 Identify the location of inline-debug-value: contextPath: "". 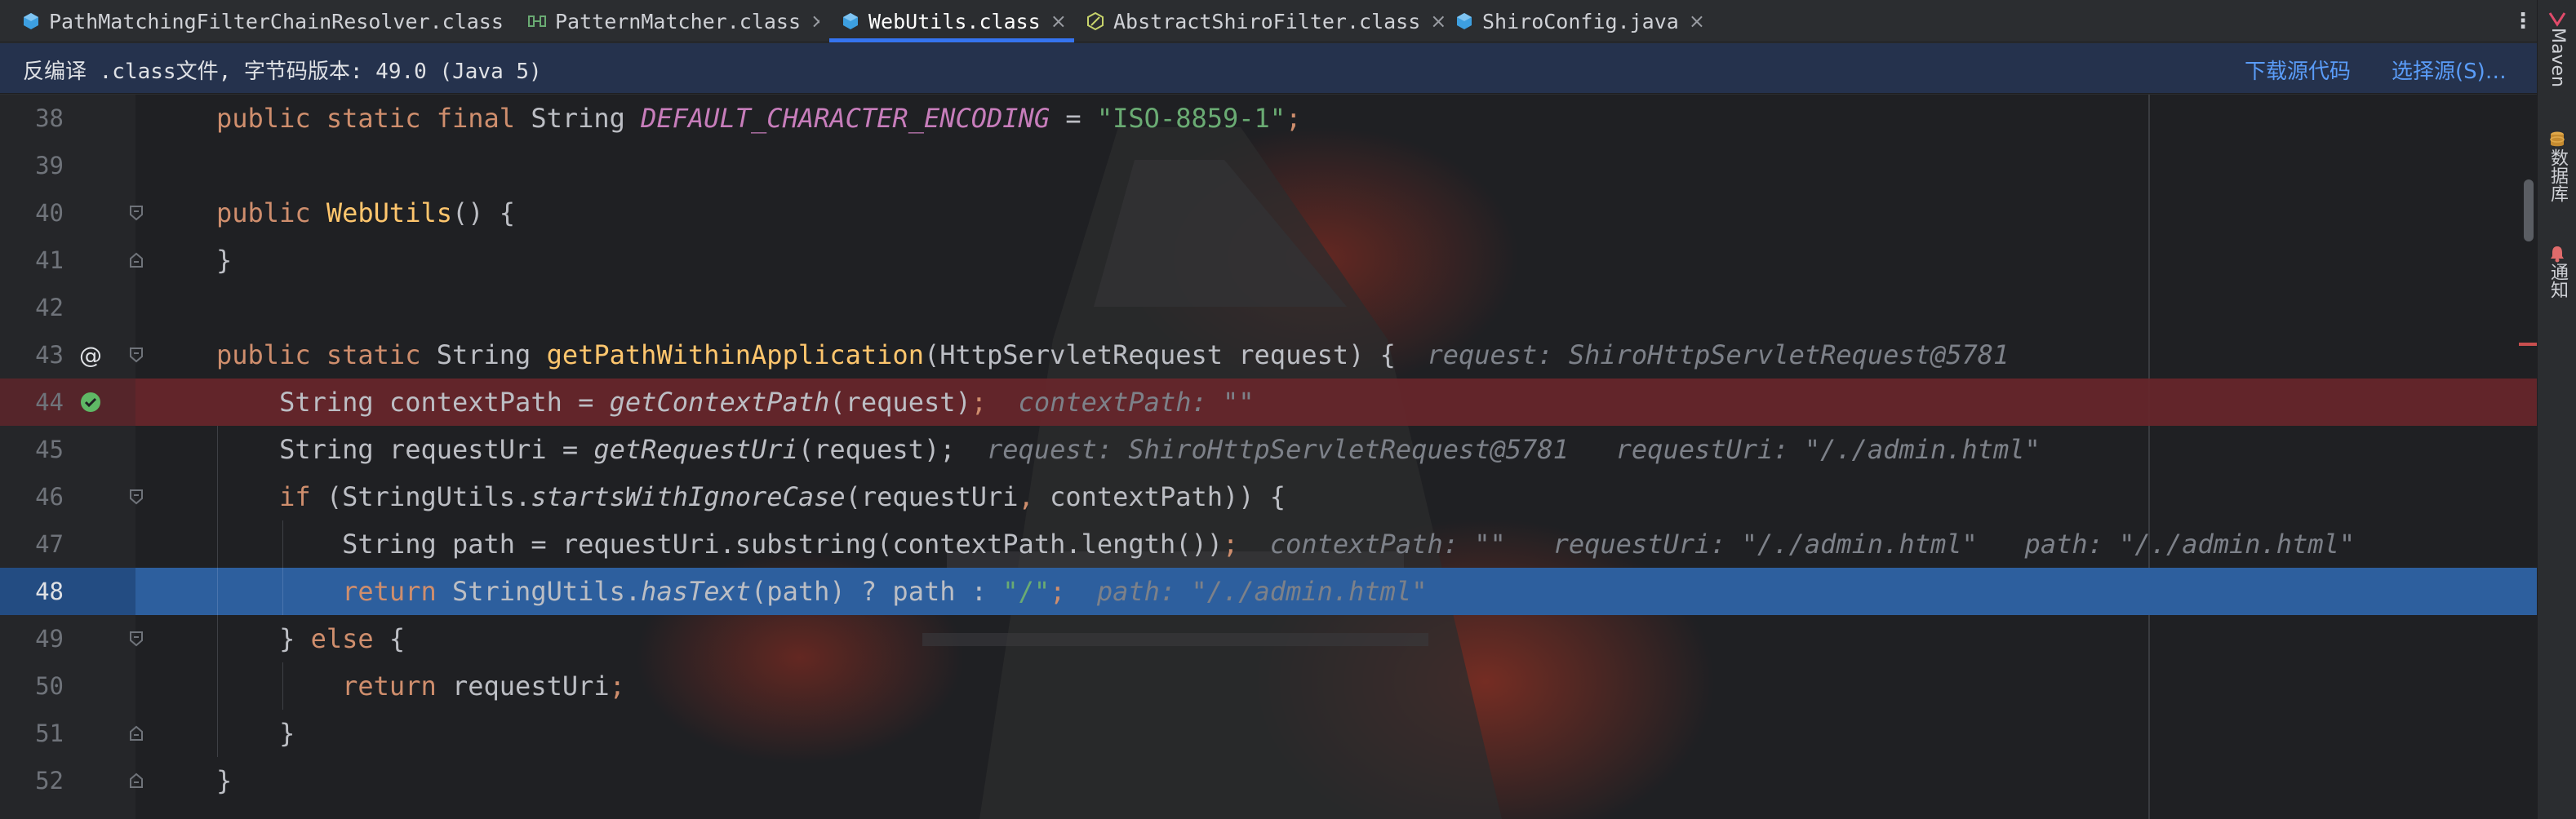
(1121, 403).